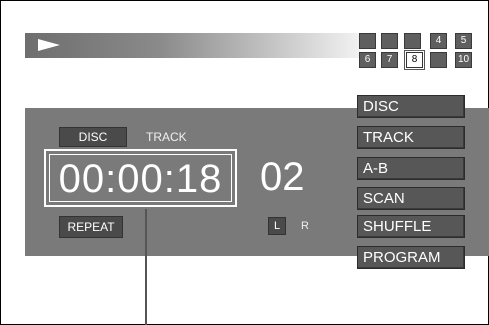 This screenshot has width=489, height=325. What do you see at coordinates (389, 60) in the screenshot?
I see `track-cell: 7` at bounding box center [389, 60].